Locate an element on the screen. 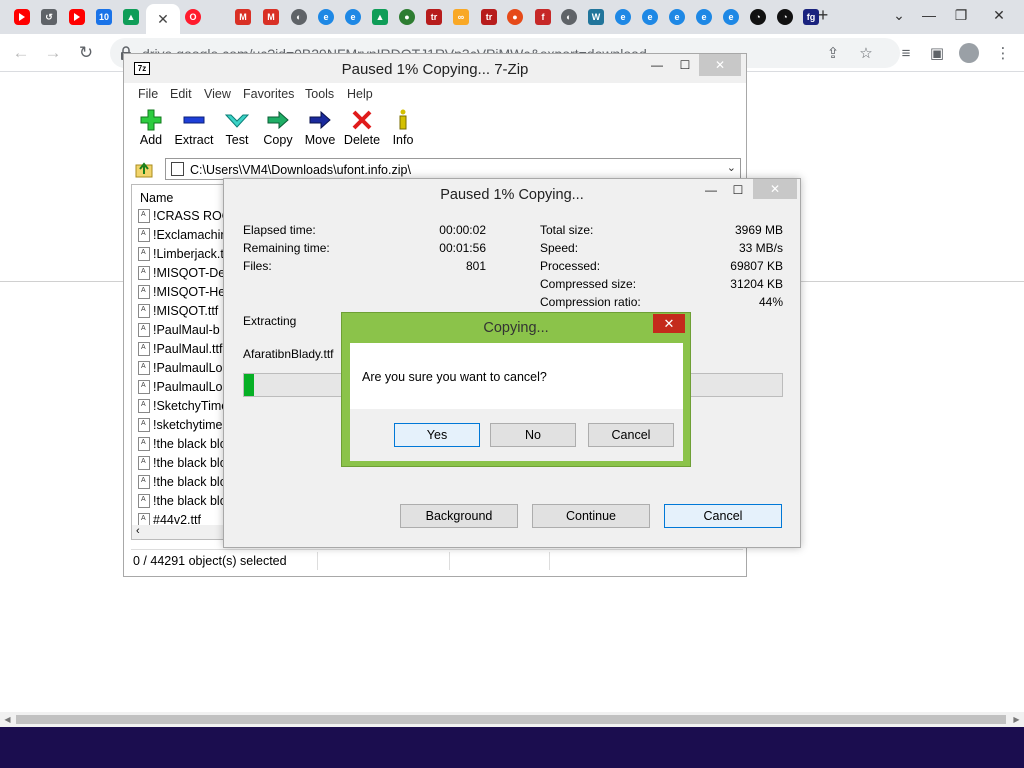 Image resolution: width=1024 pixels, height=768 pixels. bookmark-star-icon: ☆ is located at coordinates (866, 53).